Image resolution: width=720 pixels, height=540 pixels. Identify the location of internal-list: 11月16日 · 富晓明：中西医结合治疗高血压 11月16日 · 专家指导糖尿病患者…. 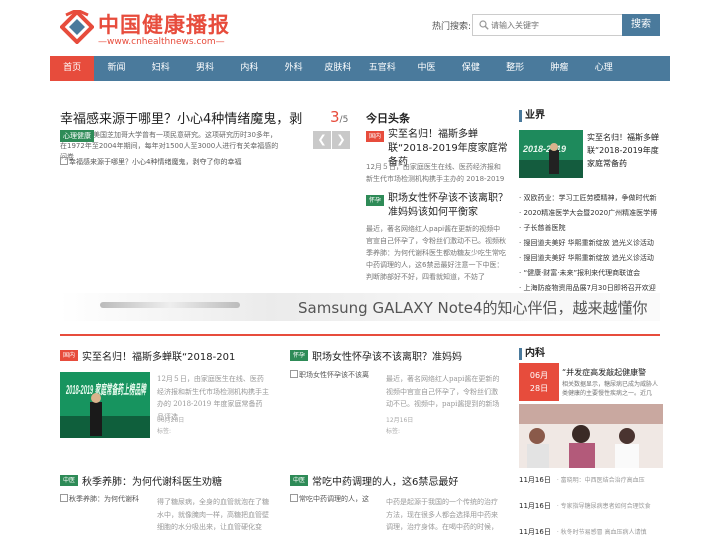
(591, 503).